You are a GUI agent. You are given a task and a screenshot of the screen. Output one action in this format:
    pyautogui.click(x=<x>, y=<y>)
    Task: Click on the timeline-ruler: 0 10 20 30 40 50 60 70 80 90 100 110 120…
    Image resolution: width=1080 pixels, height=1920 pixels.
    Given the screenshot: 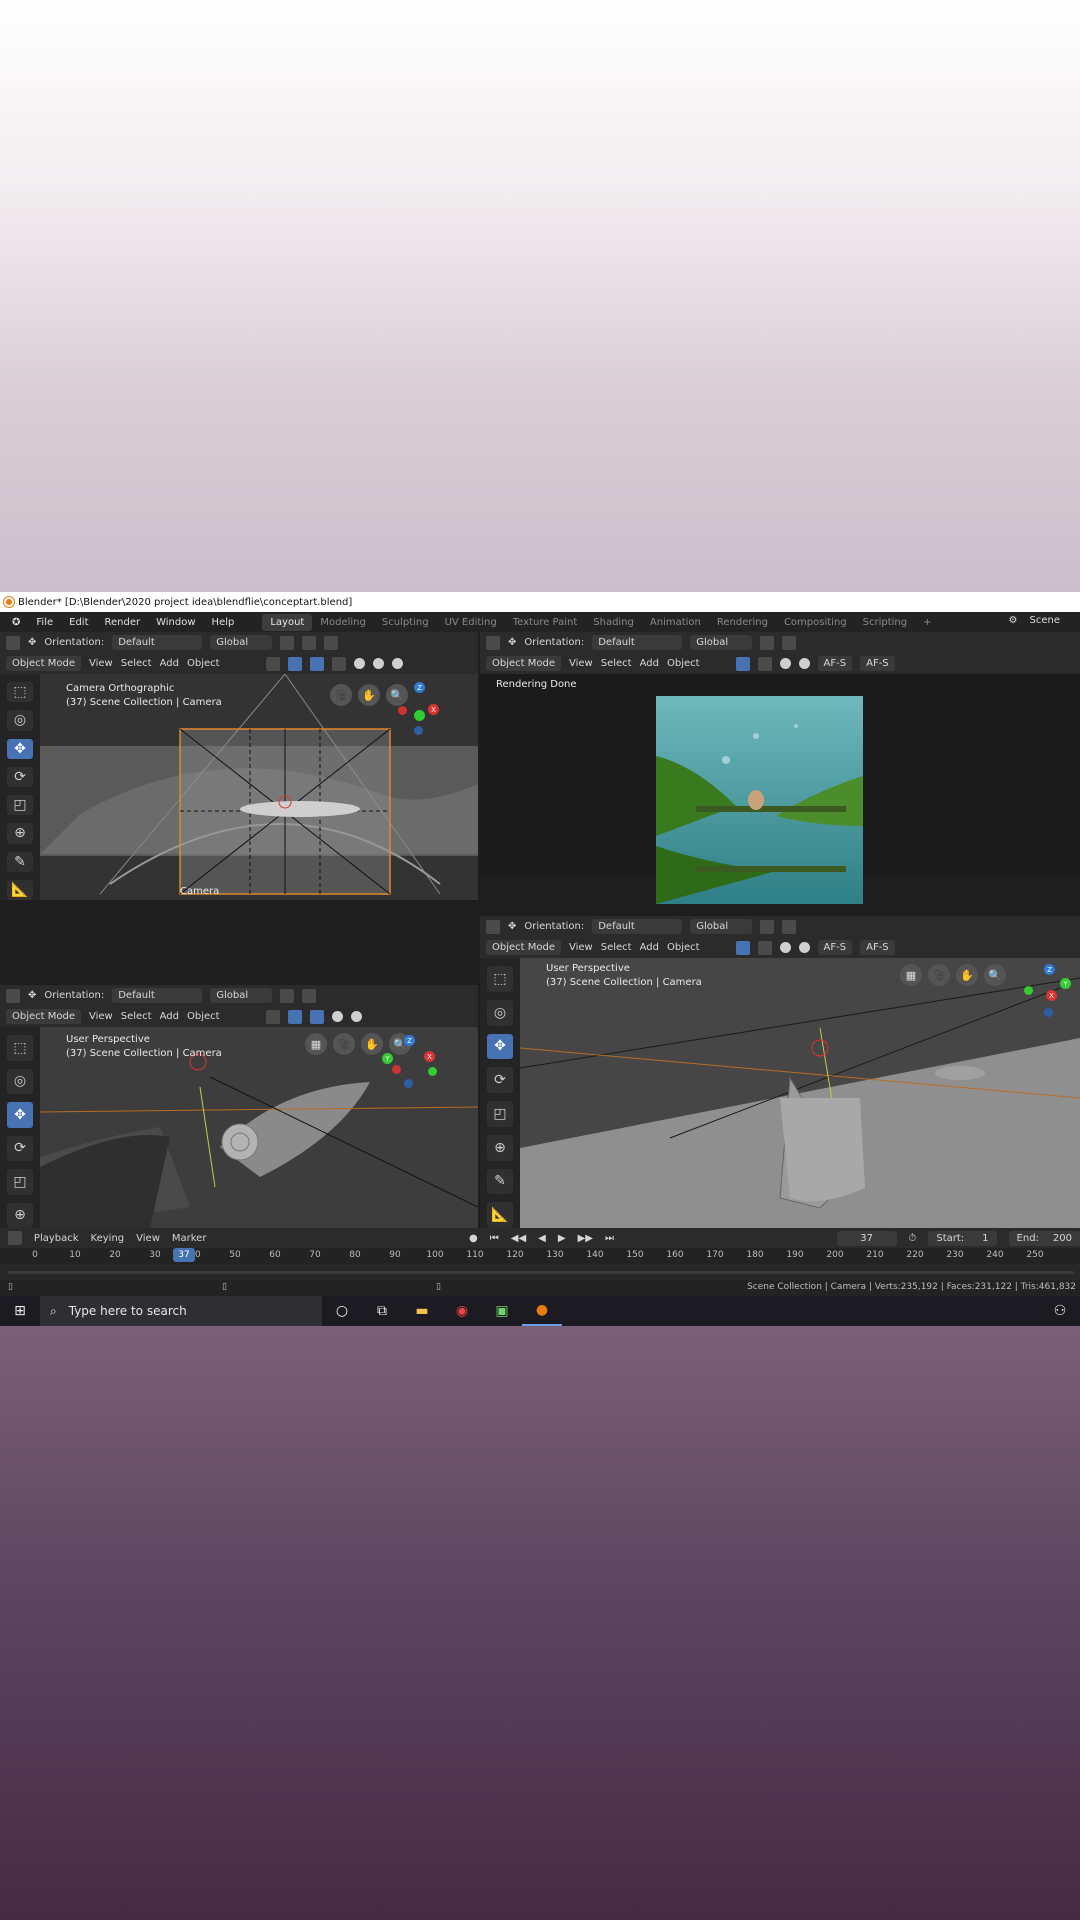 What is the action you would take?
    pyautogui.click(x=540, y=1256)
    